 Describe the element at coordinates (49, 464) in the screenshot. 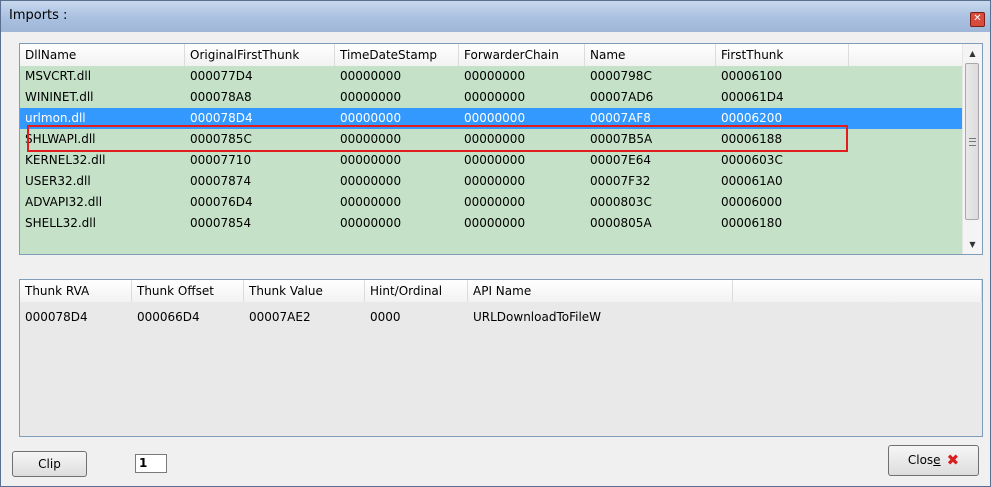

I see `clip-button: Clip` at that location.